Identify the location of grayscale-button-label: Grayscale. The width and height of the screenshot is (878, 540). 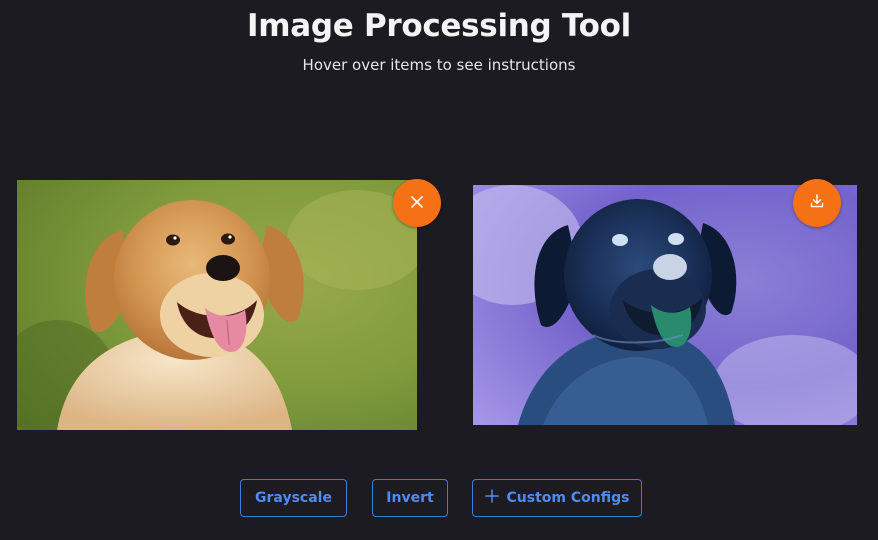
(293, 498).